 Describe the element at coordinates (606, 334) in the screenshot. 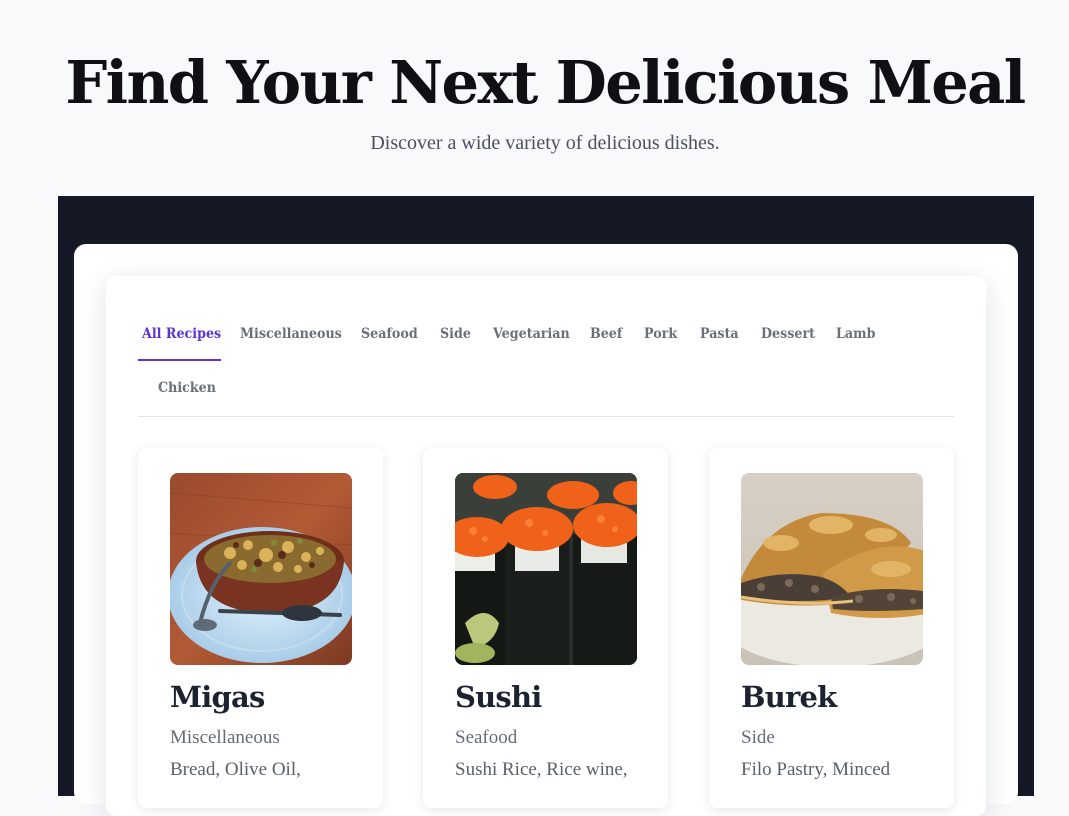

I see `tab-beef: Beef` at that location.